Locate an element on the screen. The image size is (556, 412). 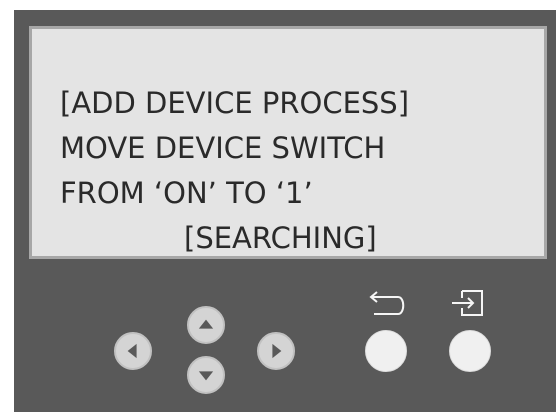
nav-left-button is located at coordinates (133, 351).